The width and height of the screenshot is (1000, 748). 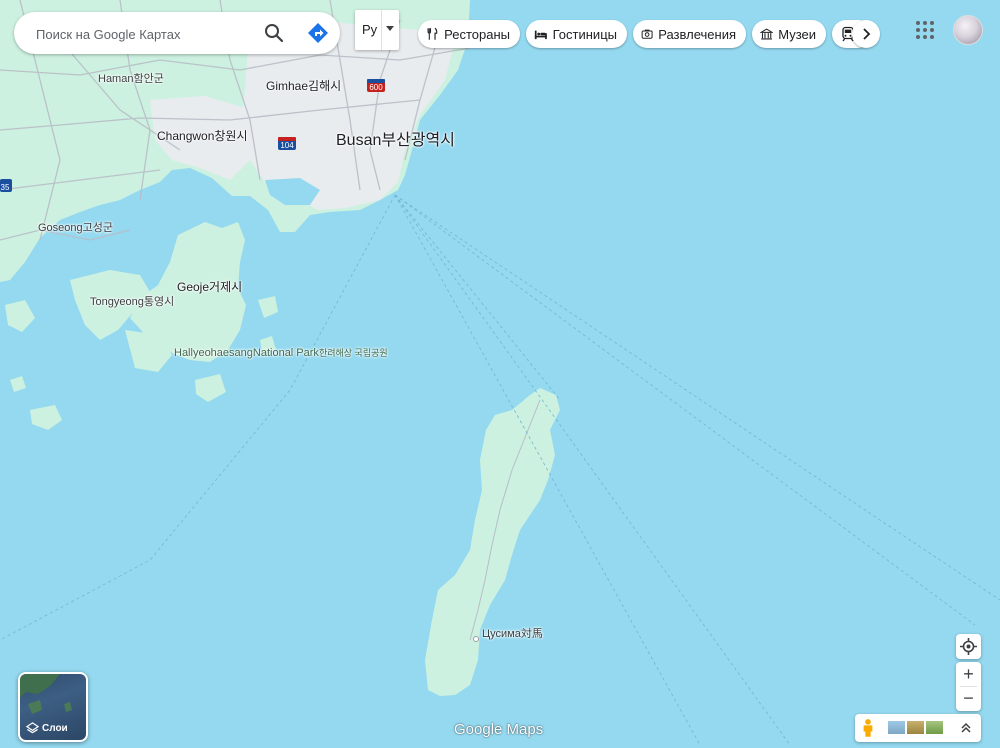 What do you see at coordinates (584, 34) in the screenshot?
I see `chip-label: Гостиницы` at bounding box center [584, 34].